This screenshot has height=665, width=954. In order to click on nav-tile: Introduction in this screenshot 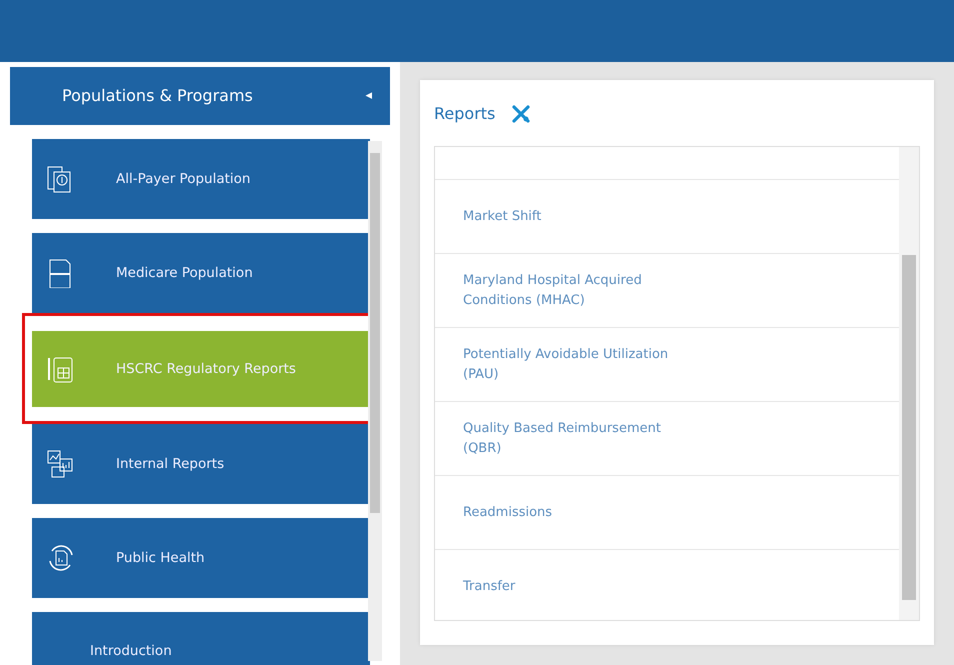, I will do `click(201, 638)`.